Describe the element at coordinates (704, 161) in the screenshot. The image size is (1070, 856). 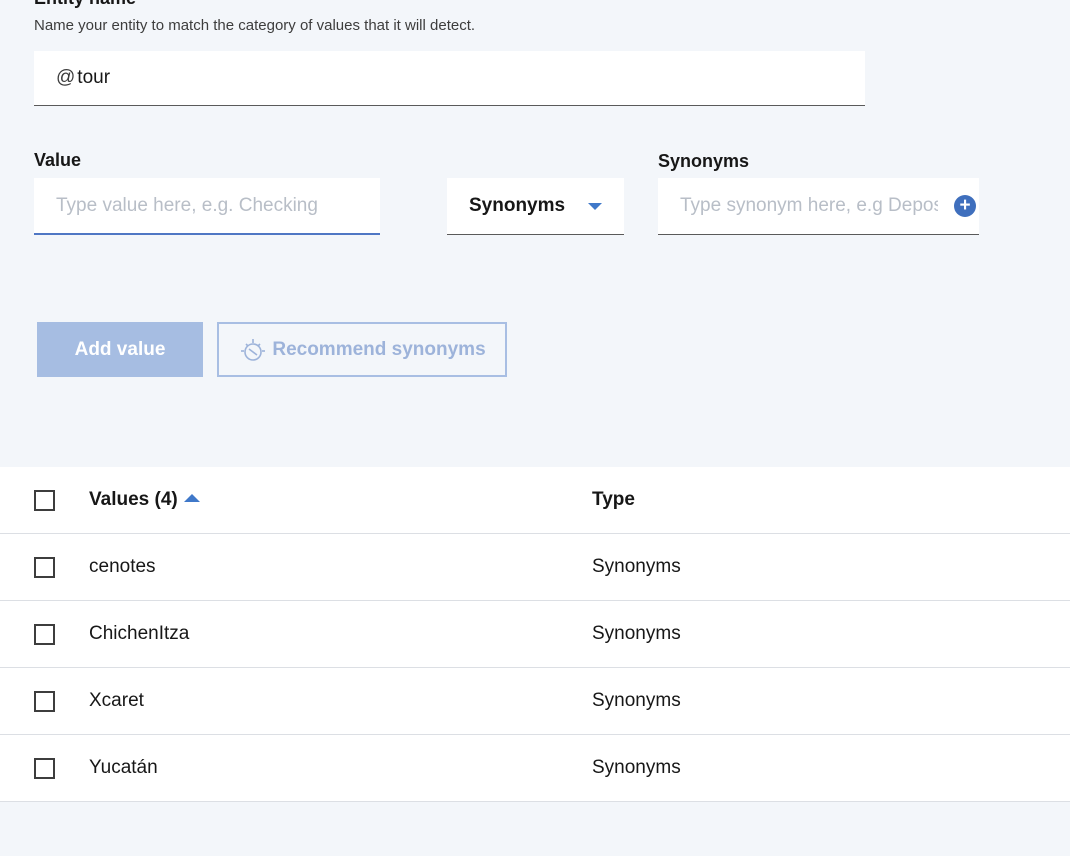
I see `synonyms-label: Synonyms` at that location.